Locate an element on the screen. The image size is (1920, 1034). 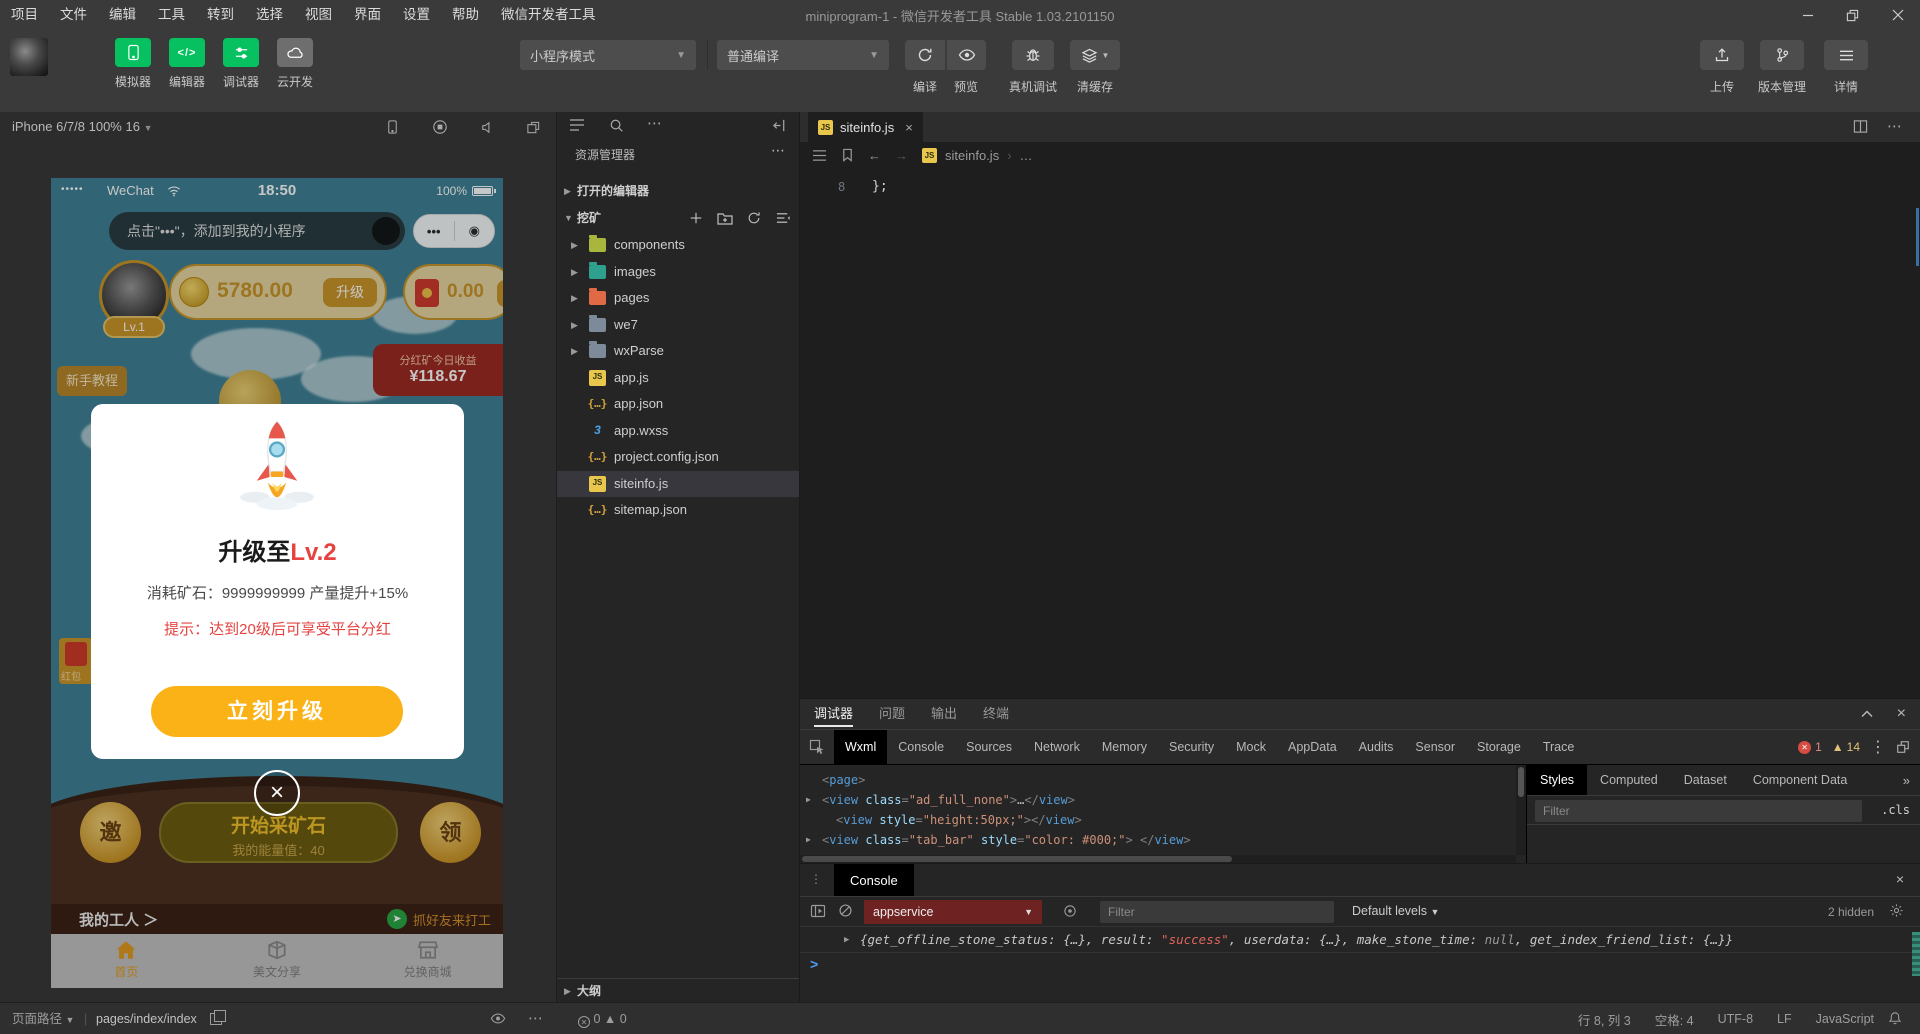
file-siteinfo.js: JS siteinfo.js is located at coordinates (678, 483).